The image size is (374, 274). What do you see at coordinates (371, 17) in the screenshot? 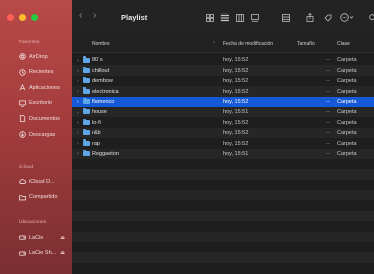
I see `search-icon` at bounding box center [371, 17].